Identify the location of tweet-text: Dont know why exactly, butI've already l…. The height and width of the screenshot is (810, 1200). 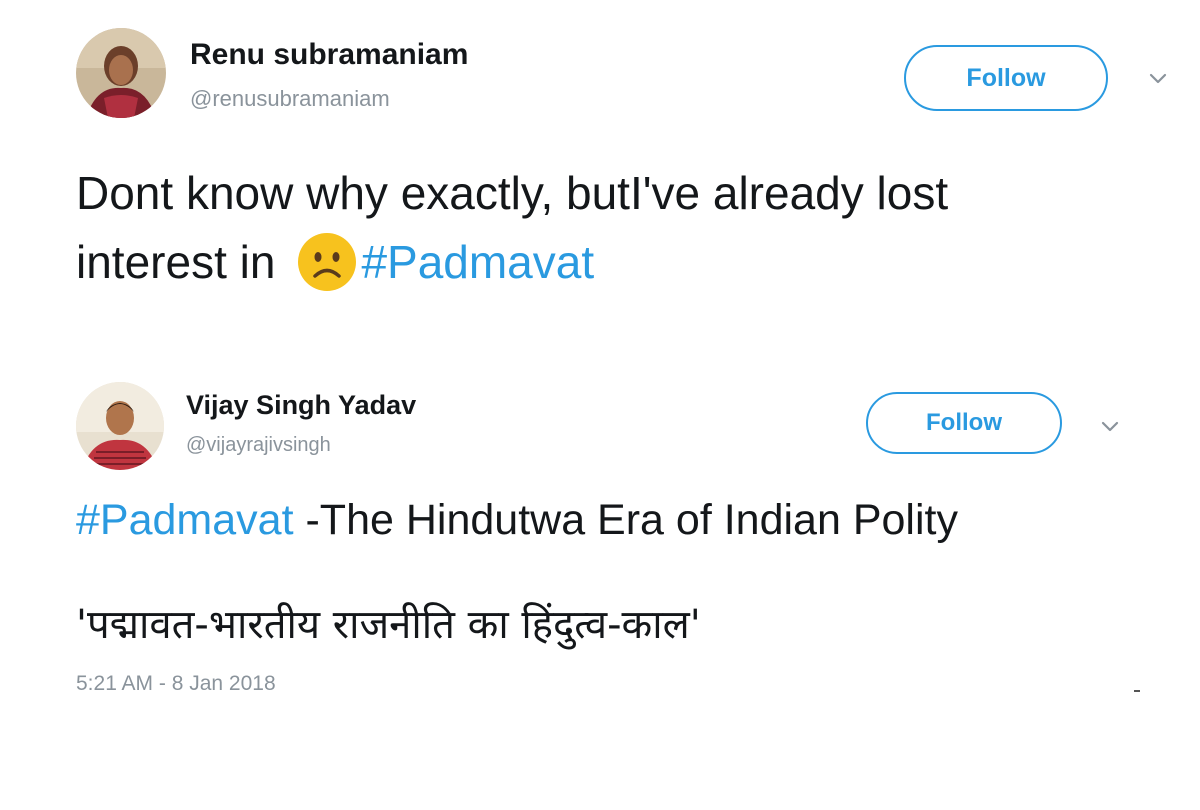
(512, 193).